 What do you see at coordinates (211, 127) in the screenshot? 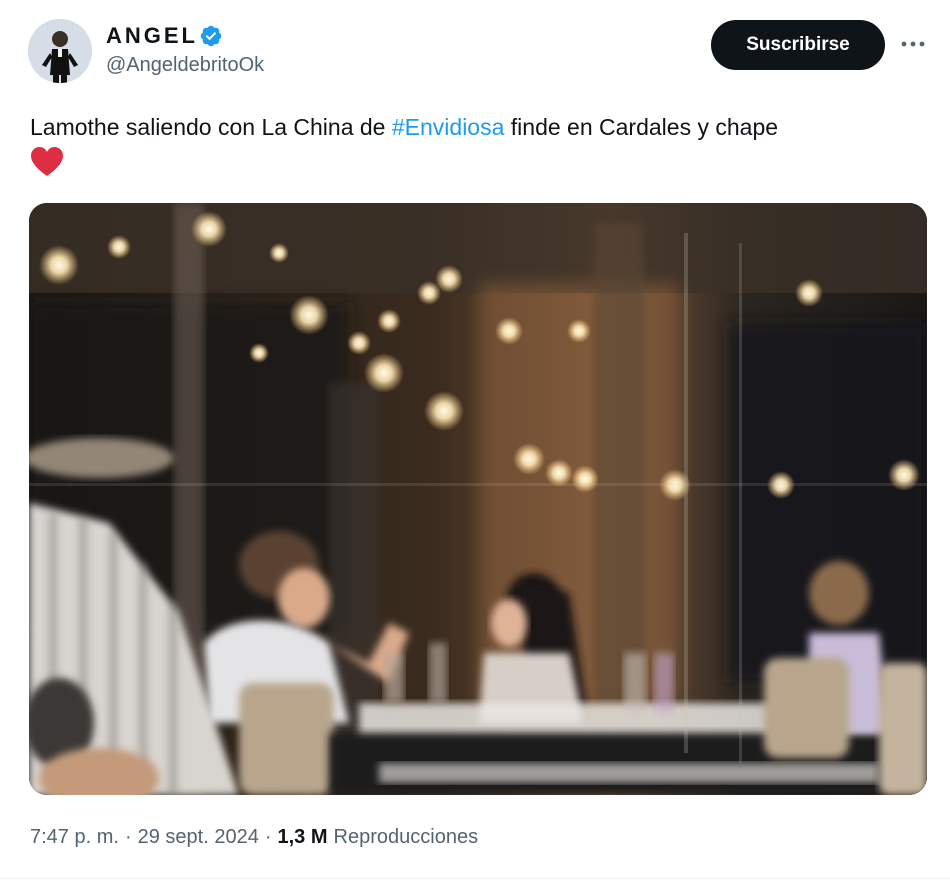
I see `tweet-text-before: Lamothe saliendo con La China de` at bounding box center [211, 127].